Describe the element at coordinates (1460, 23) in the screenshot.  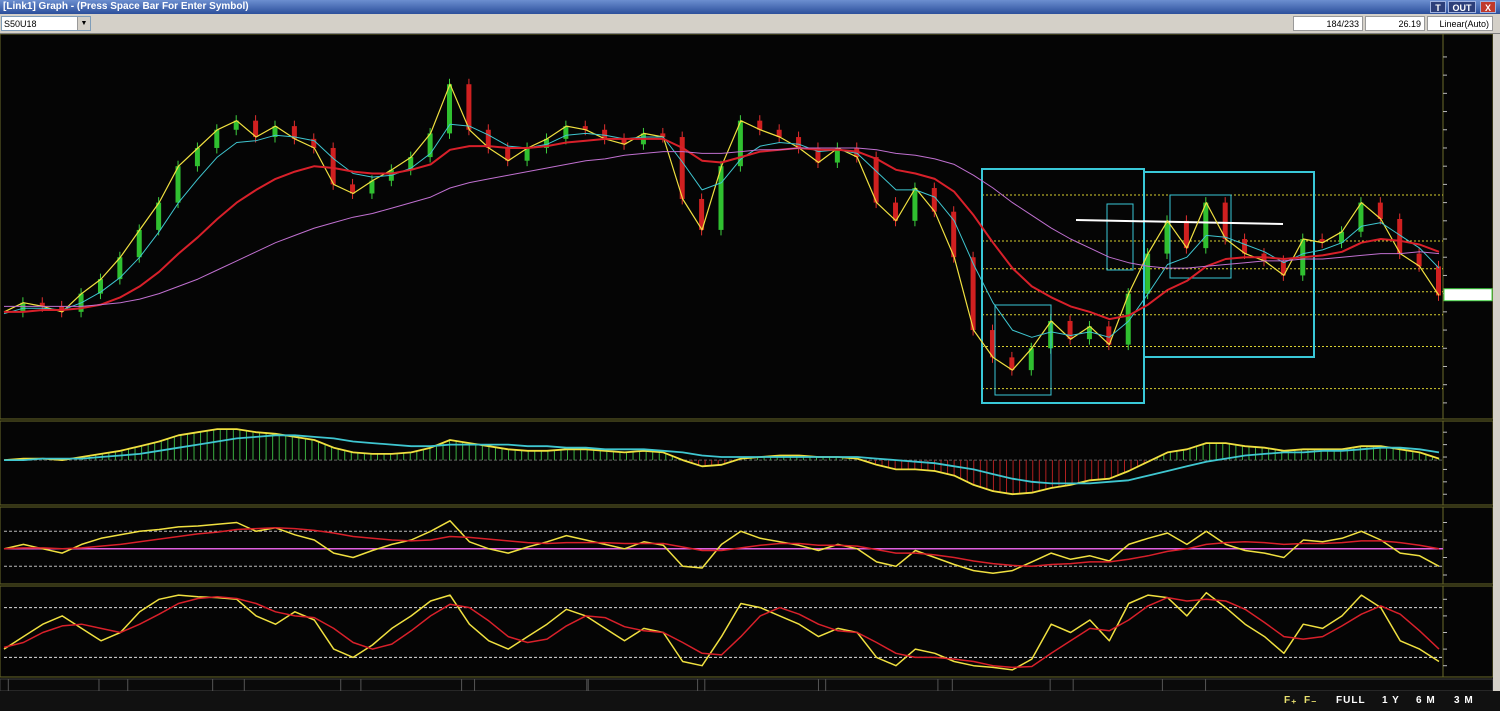
I see `scale-select: Linear(Auto)` at that location.